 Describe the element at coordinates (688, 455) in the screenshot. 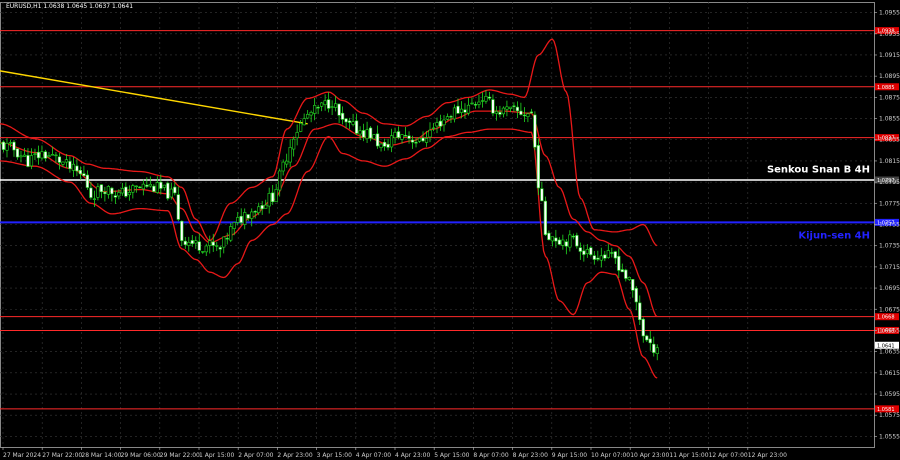

I see `x-tick-label: 11 Apr 15:00` at that location.